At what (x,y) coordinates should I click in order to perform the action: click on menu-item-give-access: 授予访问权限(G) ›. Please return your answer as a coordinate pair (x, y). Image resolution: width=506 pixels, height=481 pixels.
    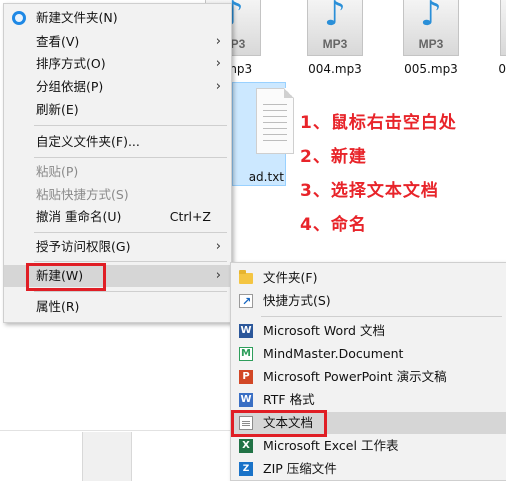
    Looking at the image, I should click on (117, 247).